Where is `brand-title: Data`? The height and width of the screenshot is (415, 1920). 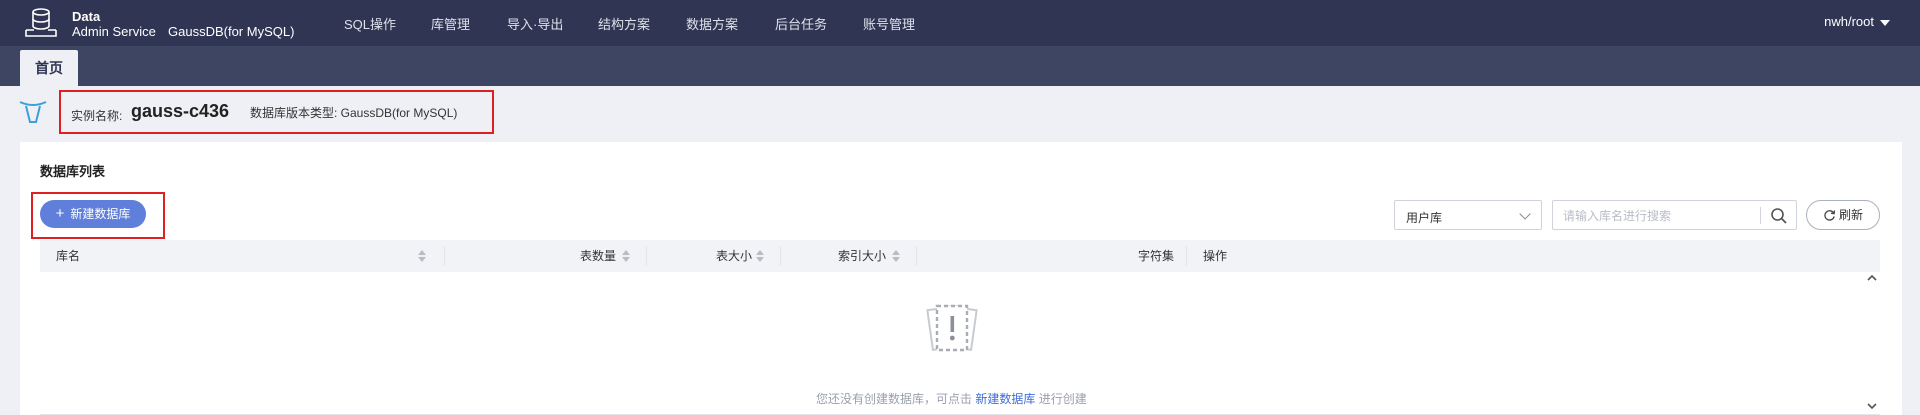 brand-title: Data is located at coordinates (86, 16).